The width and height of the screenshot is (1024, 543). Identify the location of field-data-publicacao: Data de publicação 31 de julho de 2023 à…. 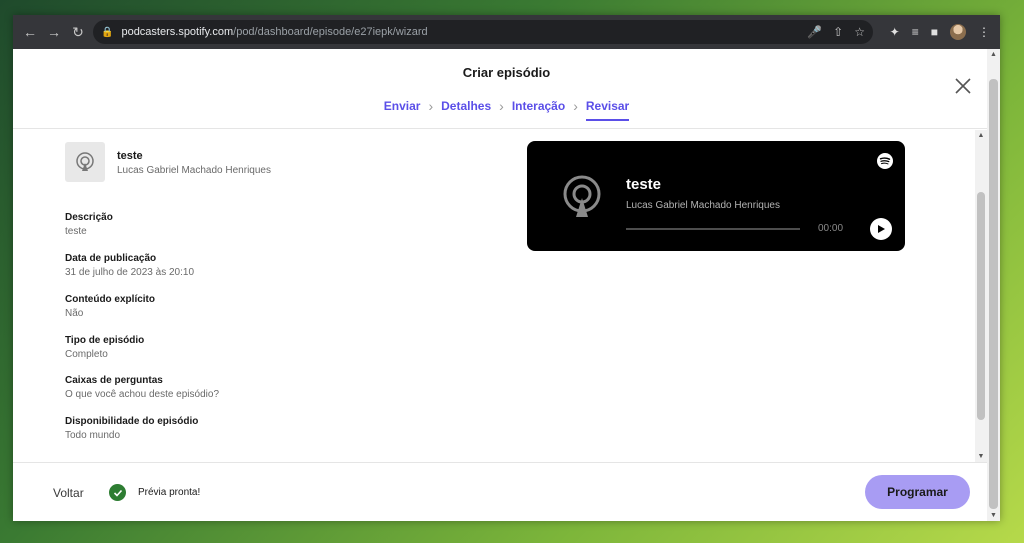
(129, 265).